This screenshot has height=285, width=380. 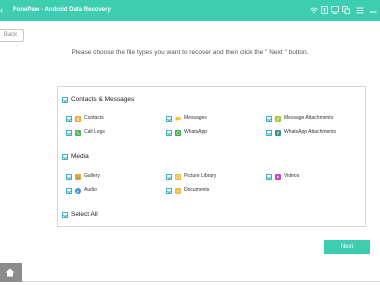 I want to click on option-label: Audio, so click(x=90, y=190).